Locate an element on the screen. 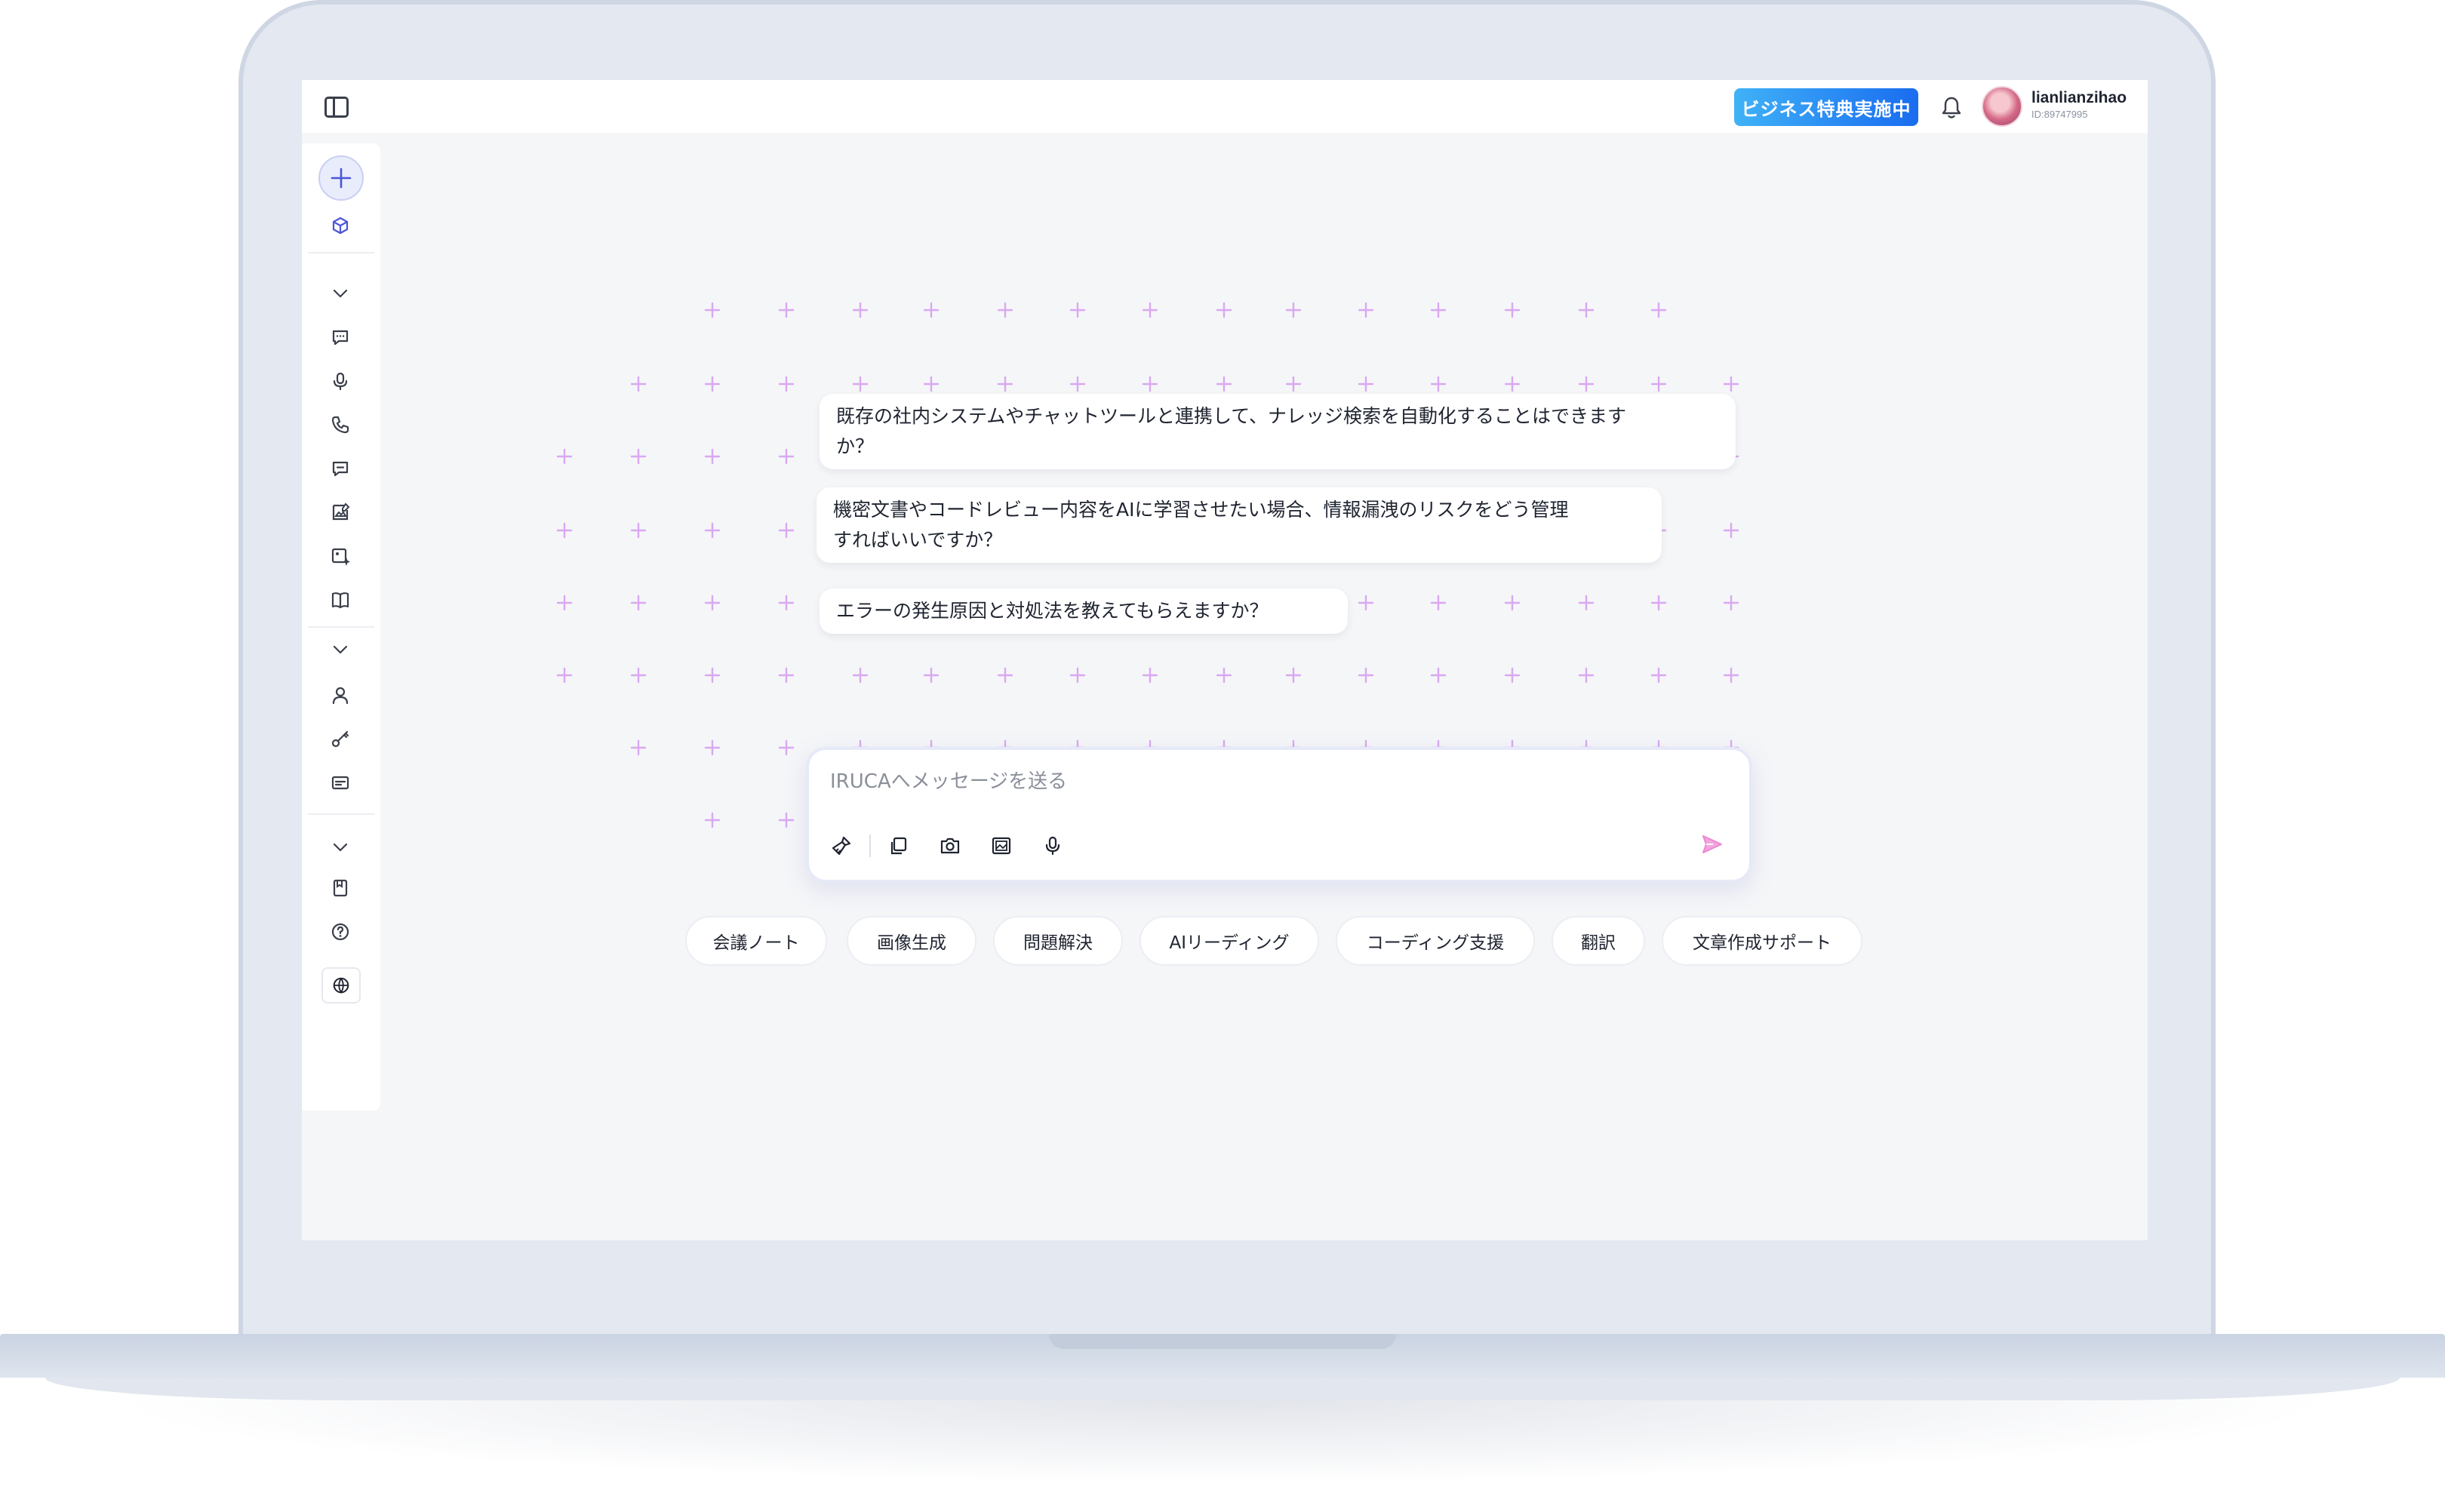 The width and height of the screenshot is (2445, 1512). message-input is located at coordinates (1245, 781).